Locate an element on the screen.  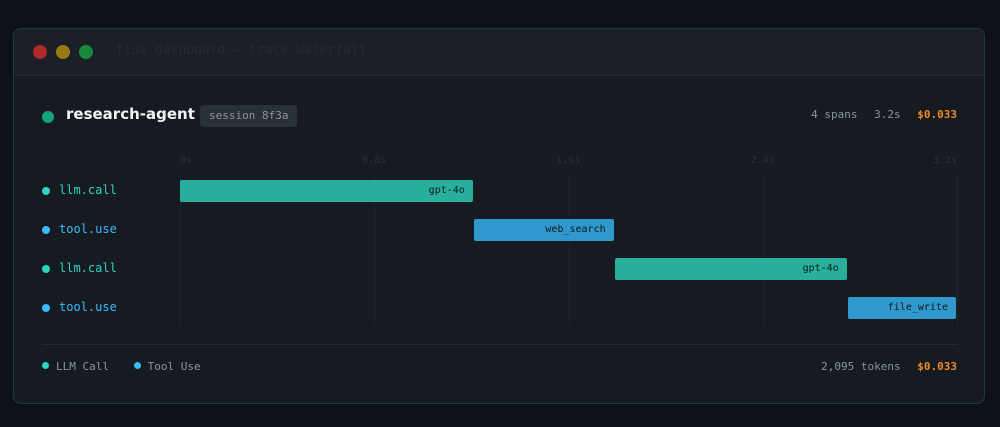
footer-summary: 2,095 tokens $0.033 is located at coordinates (884, 366).